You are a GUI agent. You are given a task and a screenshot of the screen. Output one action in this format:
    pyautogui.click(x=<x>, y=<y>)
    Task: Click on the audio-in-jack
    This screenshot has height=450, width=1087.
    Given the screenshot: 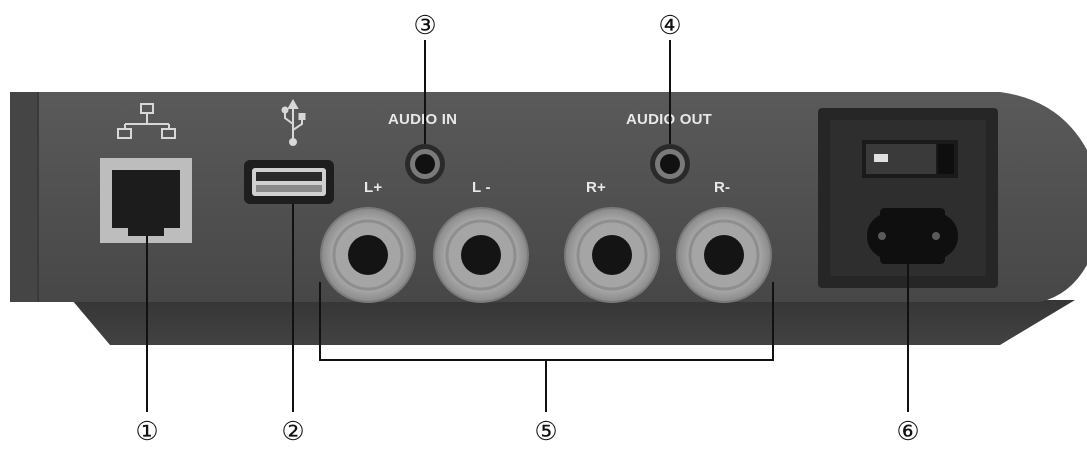 What is the action you would take?
    pyautogui.click(x=425, y=164)
    